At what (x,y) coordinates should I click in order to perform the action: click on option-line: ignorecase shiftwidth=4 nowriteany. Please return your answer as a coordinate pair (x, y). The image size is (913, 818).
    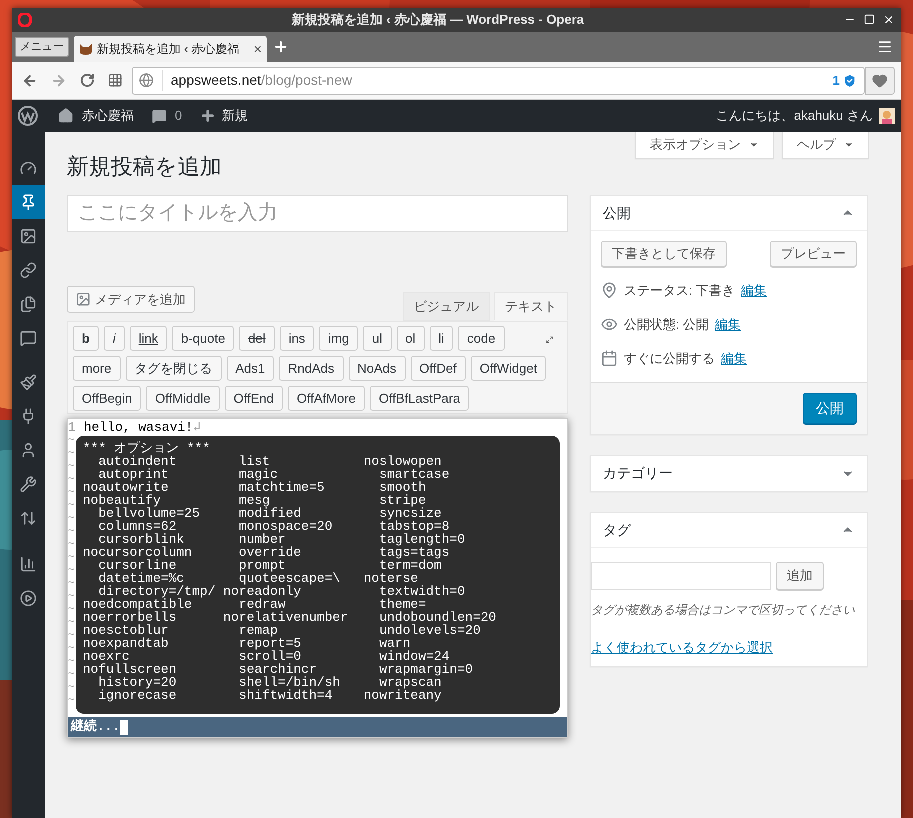
    Looking at the image, I should click on (270, 695).